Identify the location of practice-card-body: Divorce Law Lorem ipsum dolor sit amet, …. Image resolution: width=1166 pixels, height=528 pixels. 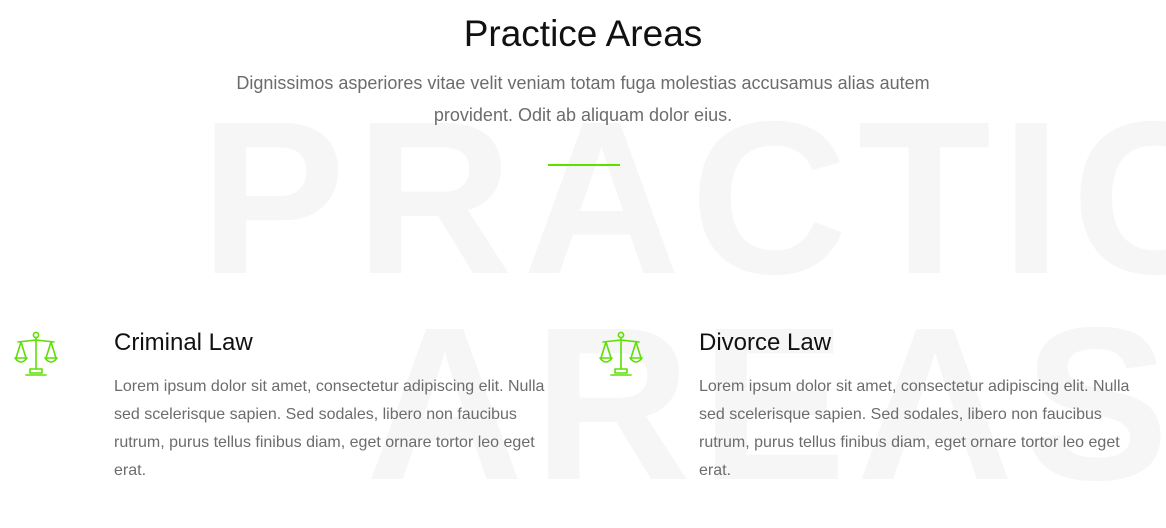
(919, 405).